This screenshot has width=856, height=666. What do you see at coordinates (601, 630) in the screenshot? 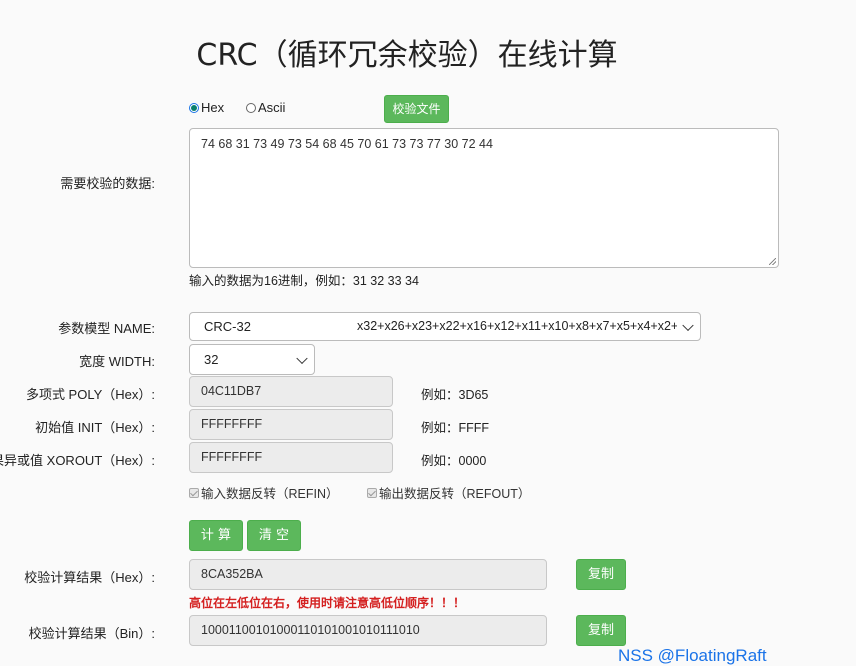
I see `copy-bin-button: 复制` at bounding box center [601, 630].